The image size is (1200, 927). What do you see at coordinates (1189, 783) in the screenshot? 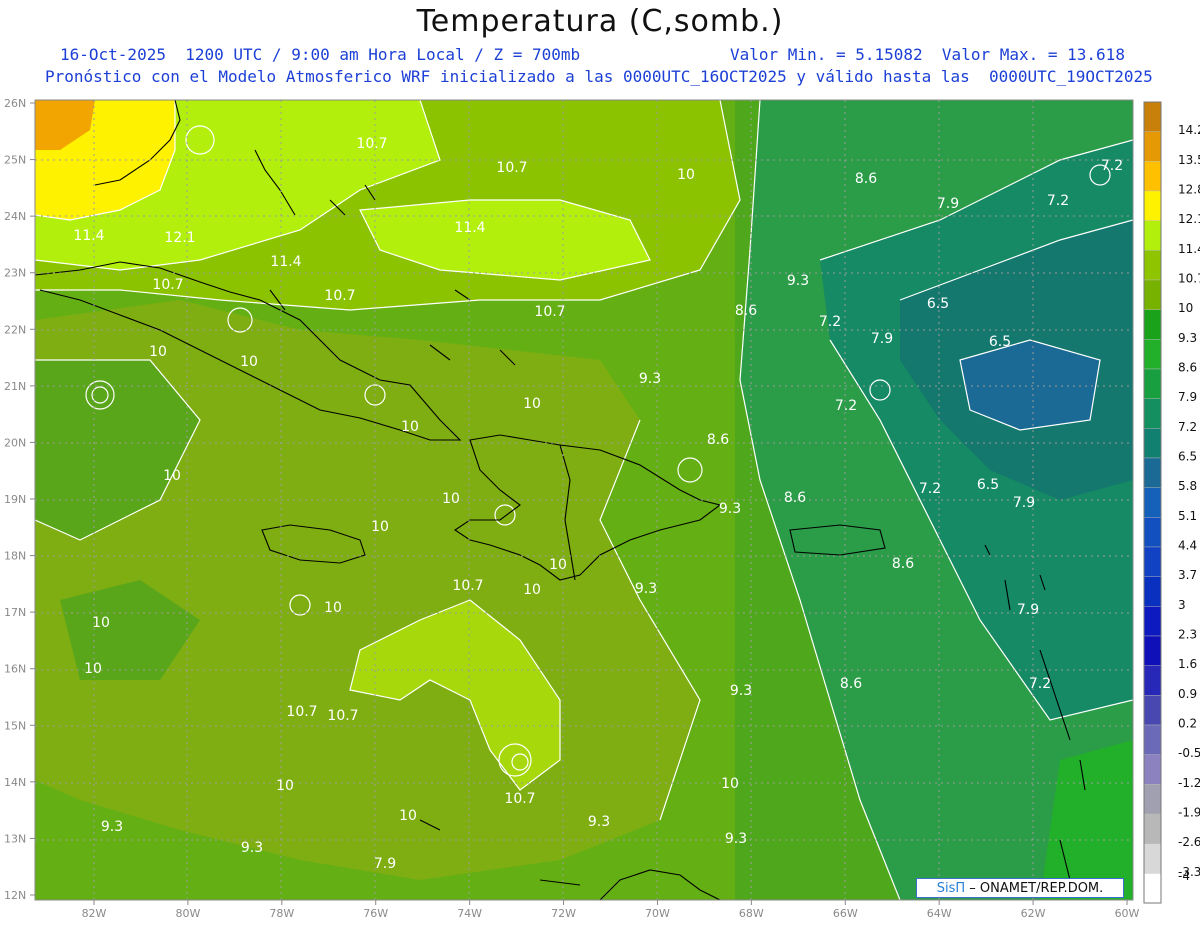
I see `colorbar-label: -1.2` at bounding box center [1189, 783].